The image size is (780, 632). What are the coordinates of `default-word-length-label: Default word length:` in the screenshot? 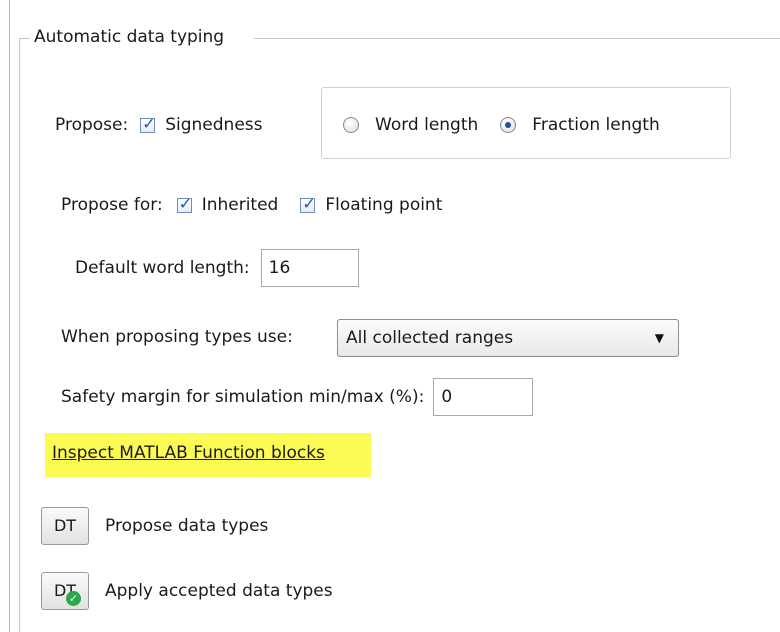 It's located at (162, 268).